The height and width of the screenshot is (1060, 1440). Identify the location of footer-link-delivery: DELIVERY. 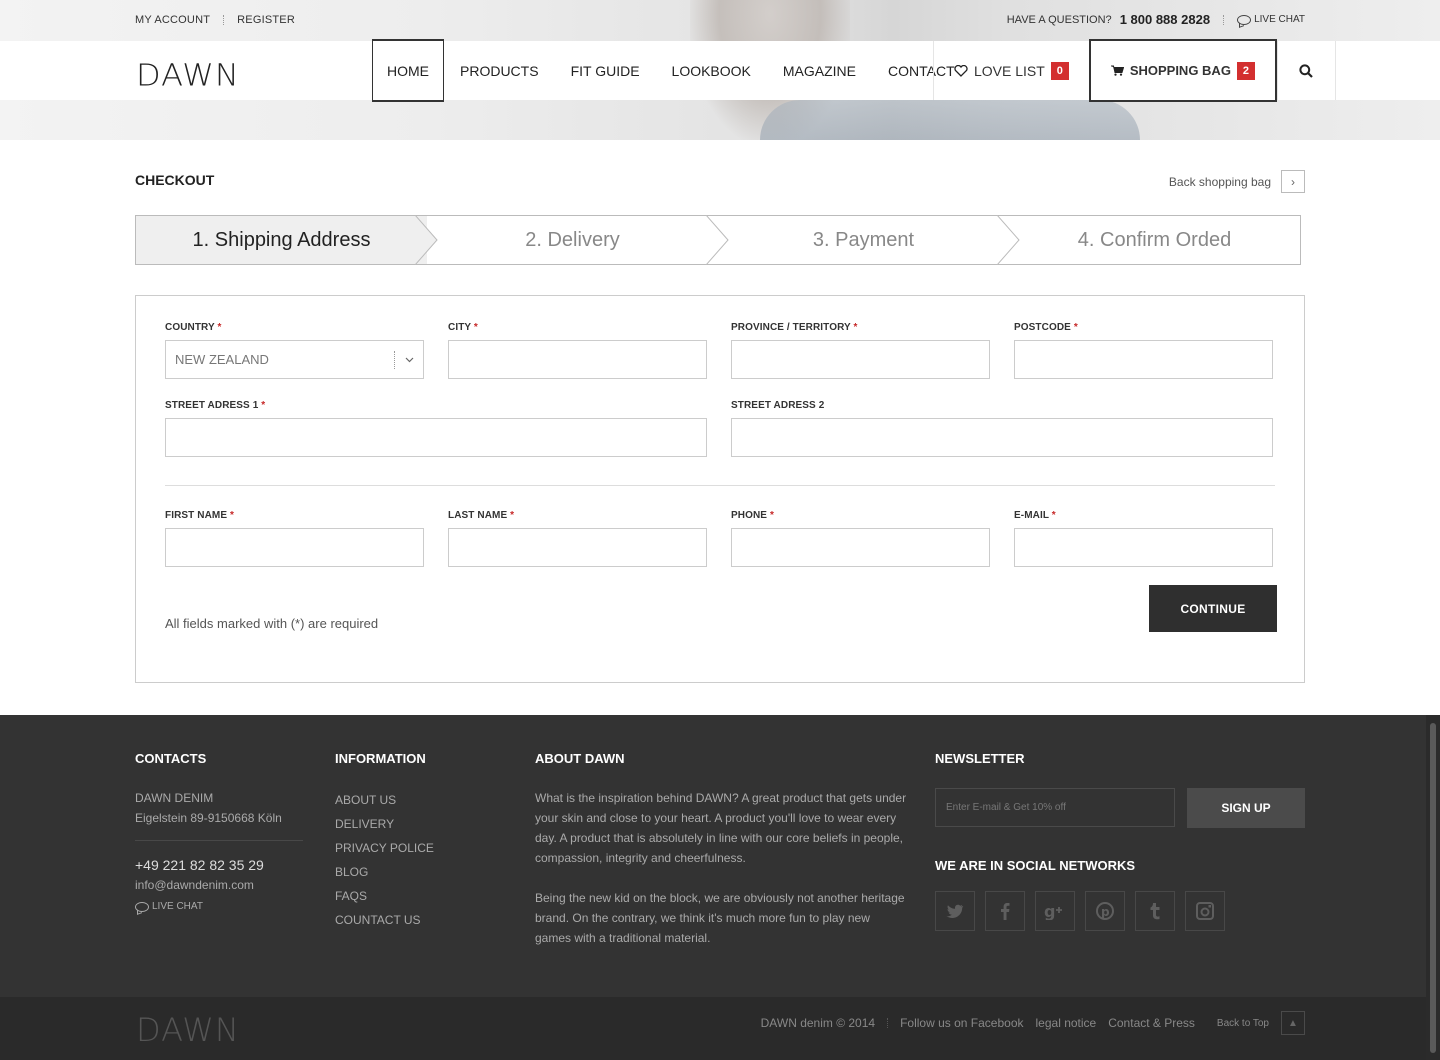
(420, 824).